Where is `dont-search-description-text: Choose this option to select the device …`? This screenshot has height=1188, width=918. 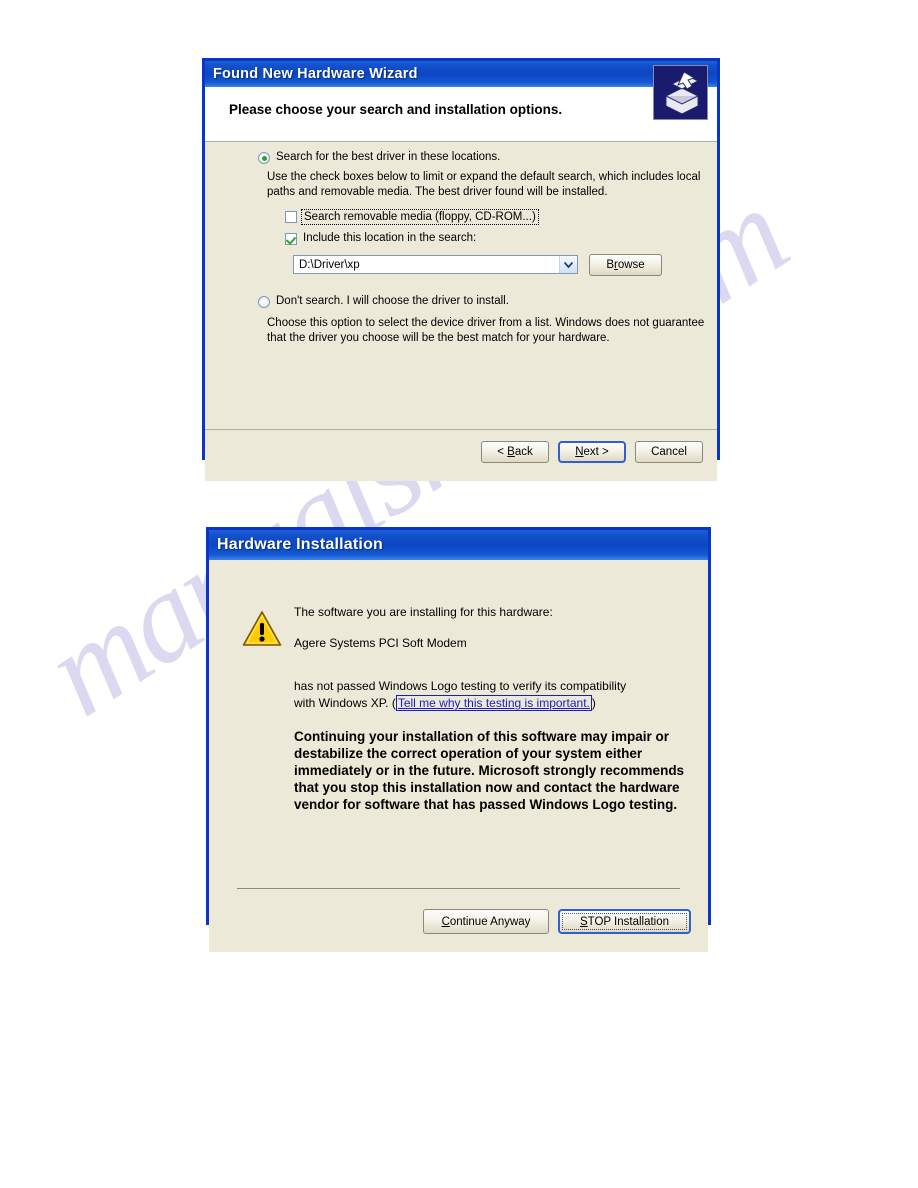
dont-search-description-text: Choose this option to select the device … is located at coordinates (486, 330).